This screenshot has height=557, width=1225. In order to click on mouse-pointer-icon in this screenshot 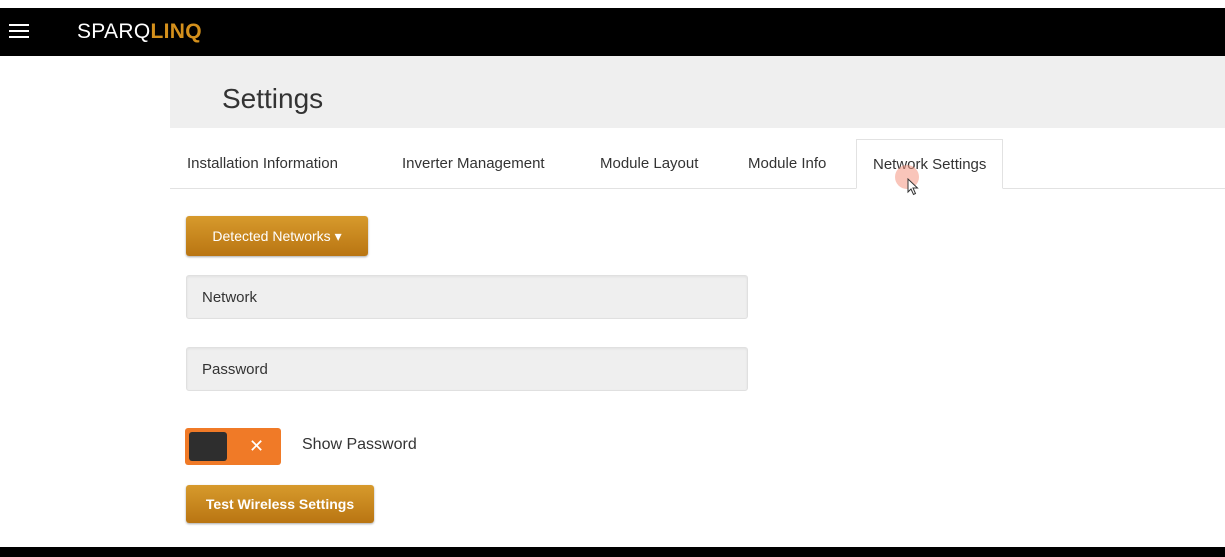, I will do `click(913, 187)`.